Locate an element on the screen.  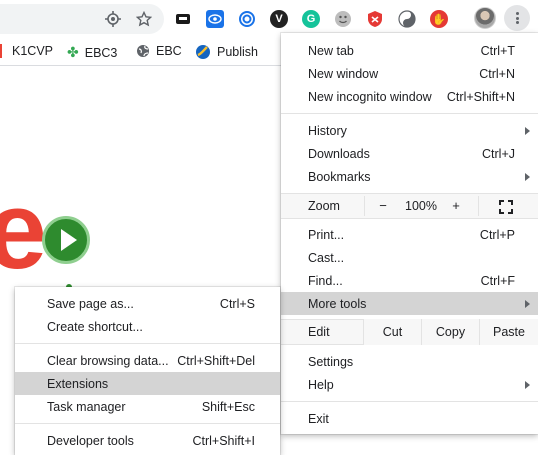
menu-item-new-window: New window Ctrl+N is located at coordinates (409, 73).